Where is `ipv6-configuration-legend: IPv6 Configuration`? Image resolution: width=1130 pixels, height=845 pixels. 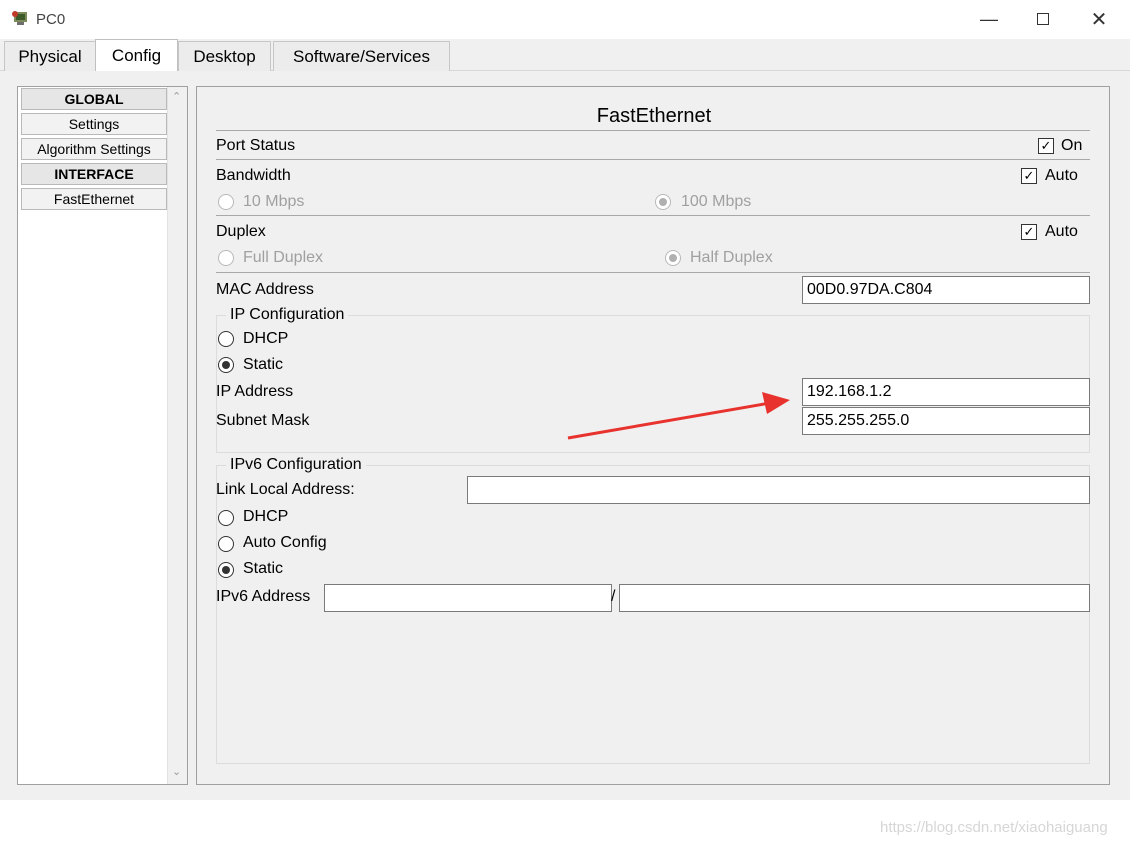 ipv6-configuration-legend: IPv6 Configuration is located at coordinates (296, 465).